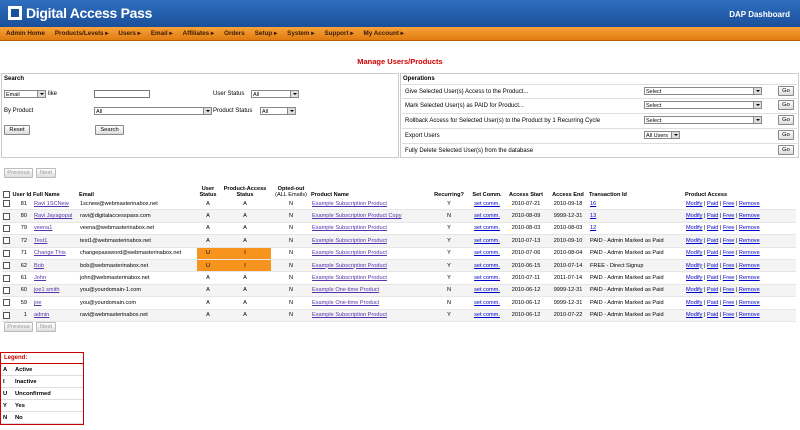  I want to click on menu-item-5: Orders, so click(234, 33).